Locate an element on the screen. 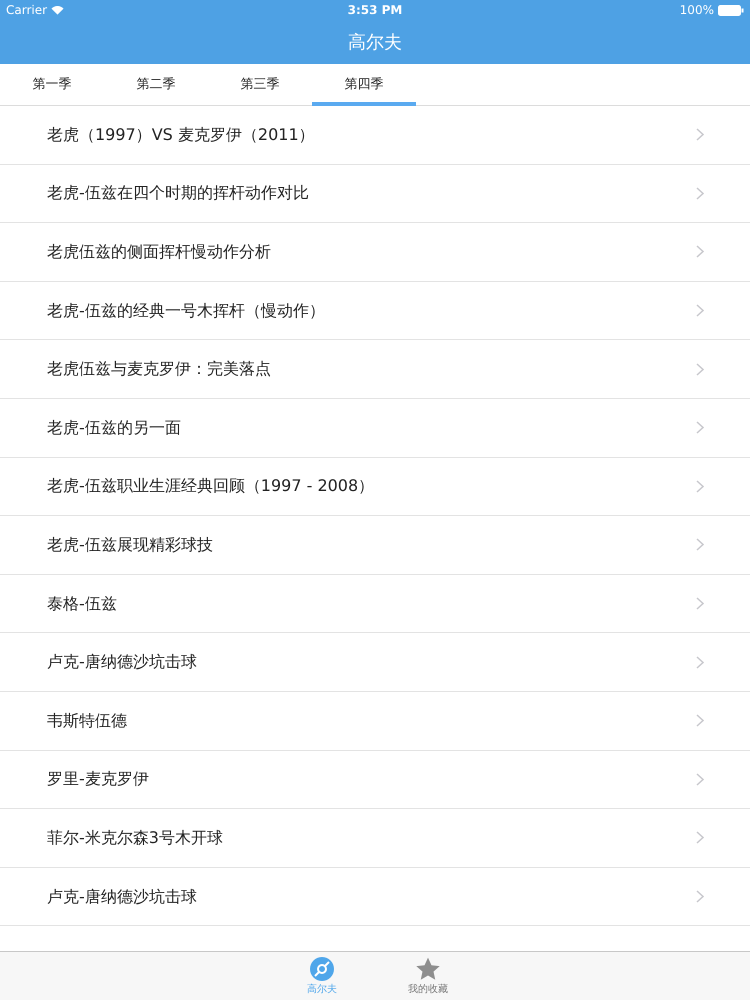  row-title: 老虎伍兹的侧面挥杆慢动作分析 is located at coordinates (159, 251).